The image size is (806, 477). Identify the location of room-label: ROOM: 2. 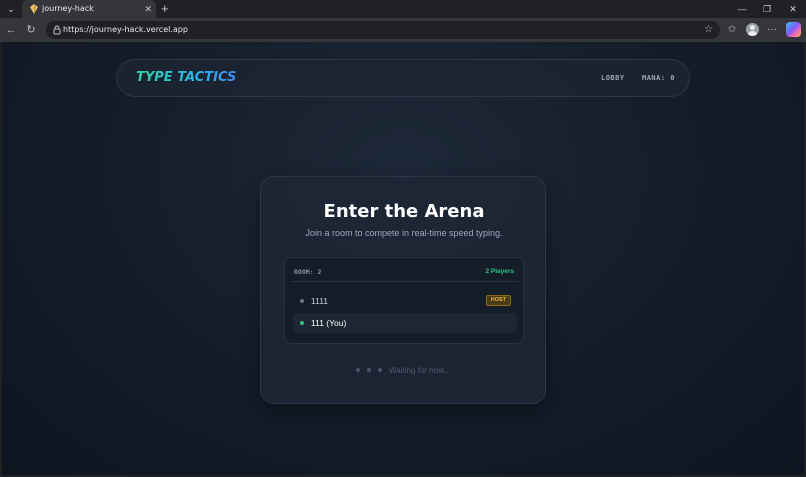
(308, 272).